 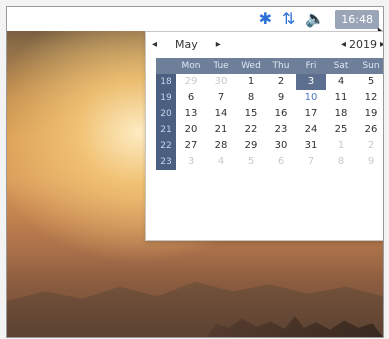 What do you see at coordinates (369, 130) in the screenshot?
I see `calendar-day: 26` at bounding box center [369, 130].